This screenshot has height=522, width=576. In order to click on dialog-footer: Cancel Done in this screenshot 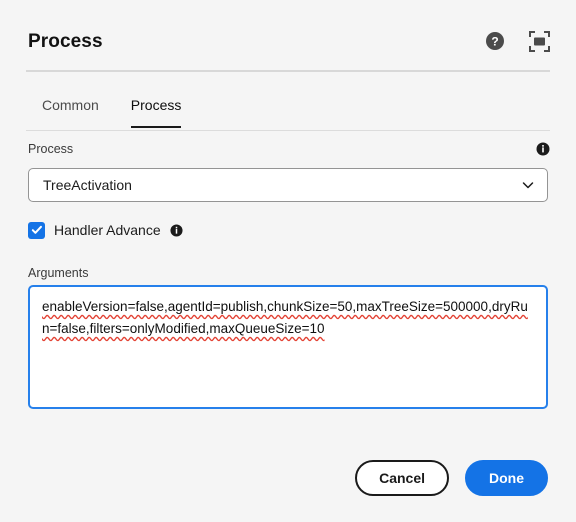, I will do `click(288, 478)`.